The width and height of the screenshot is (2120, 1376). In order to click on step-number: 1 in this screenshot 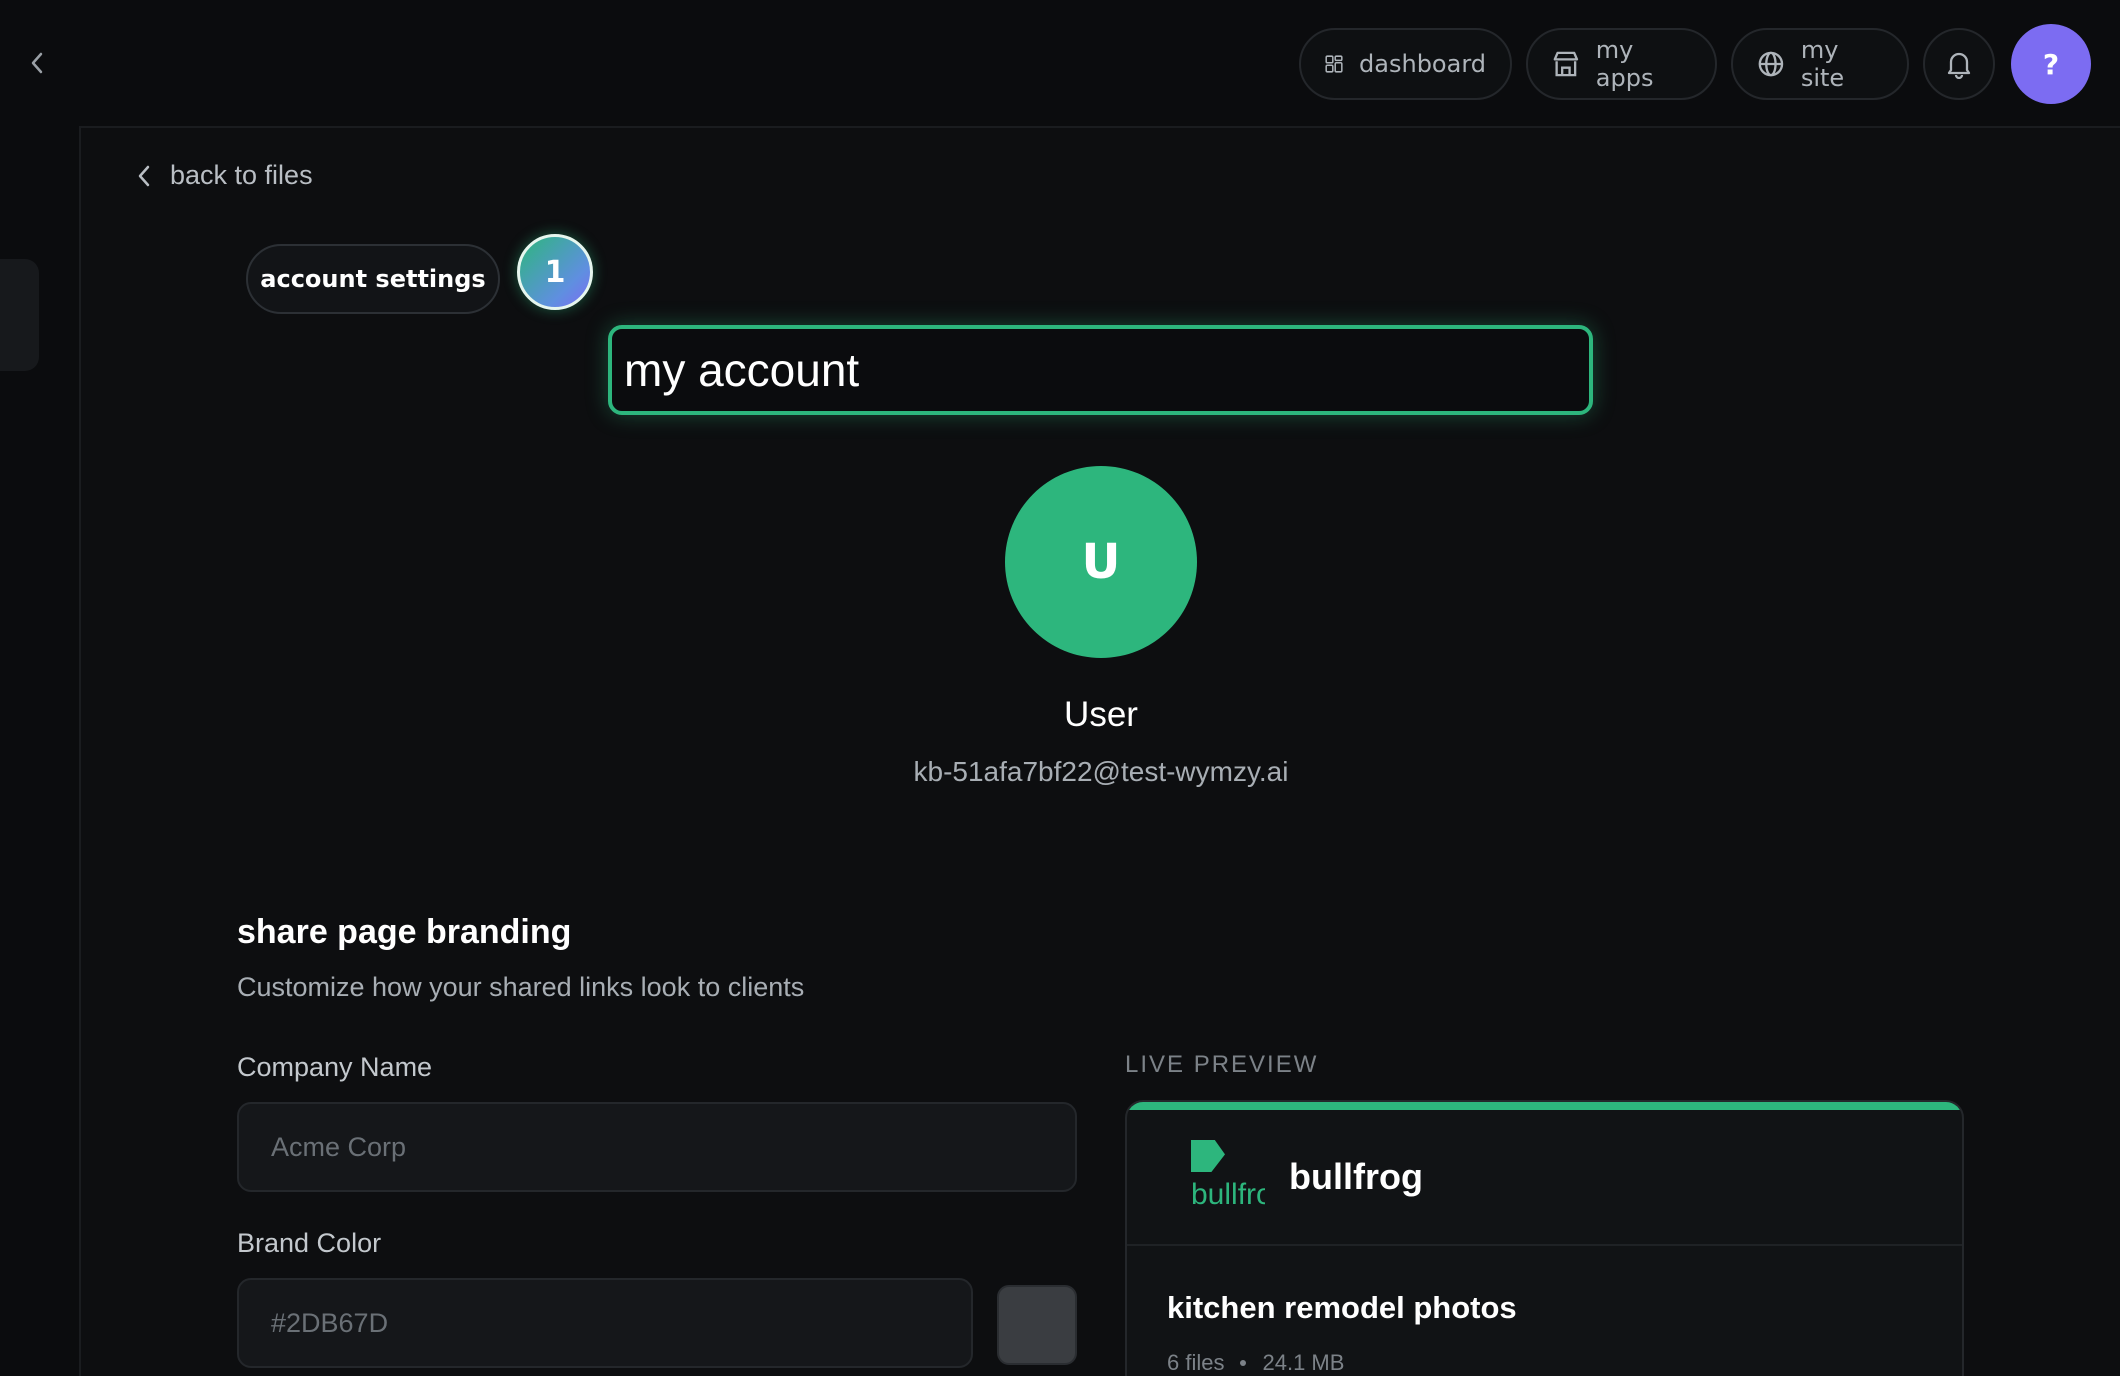, I will do `click(555, 272)`.